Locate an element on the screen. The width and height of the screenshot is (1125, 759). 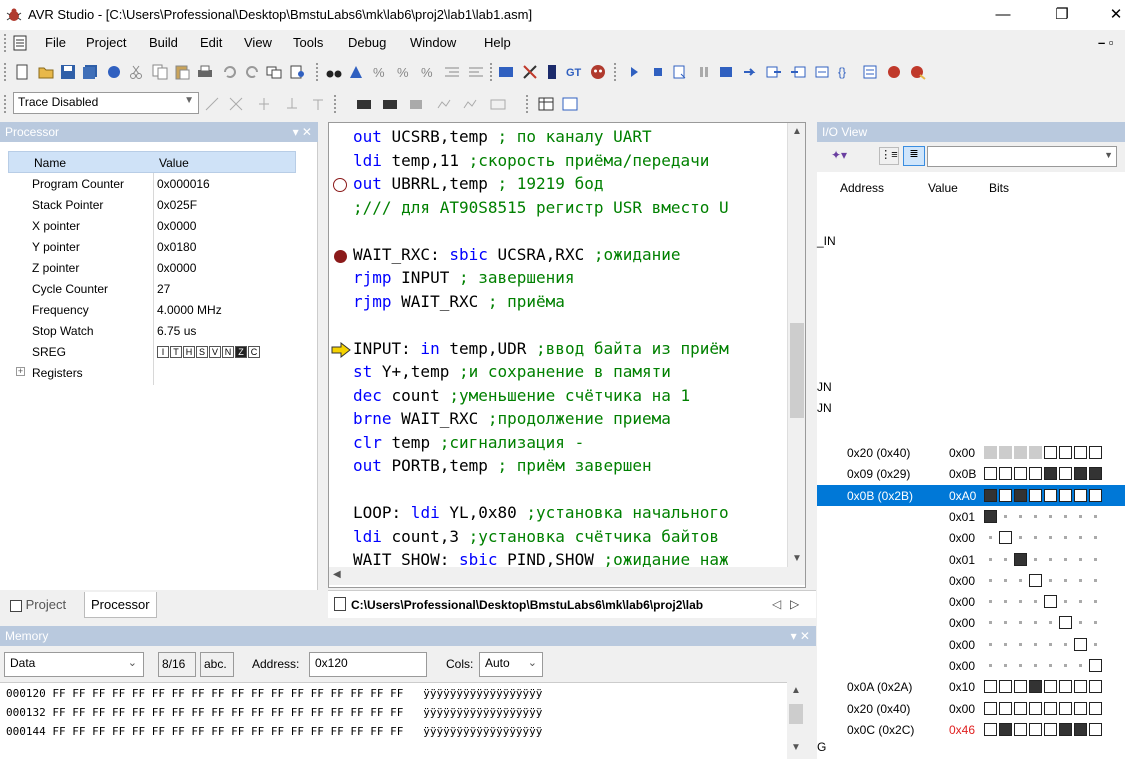
menu-project: Project is located at coordinates (106, 42).